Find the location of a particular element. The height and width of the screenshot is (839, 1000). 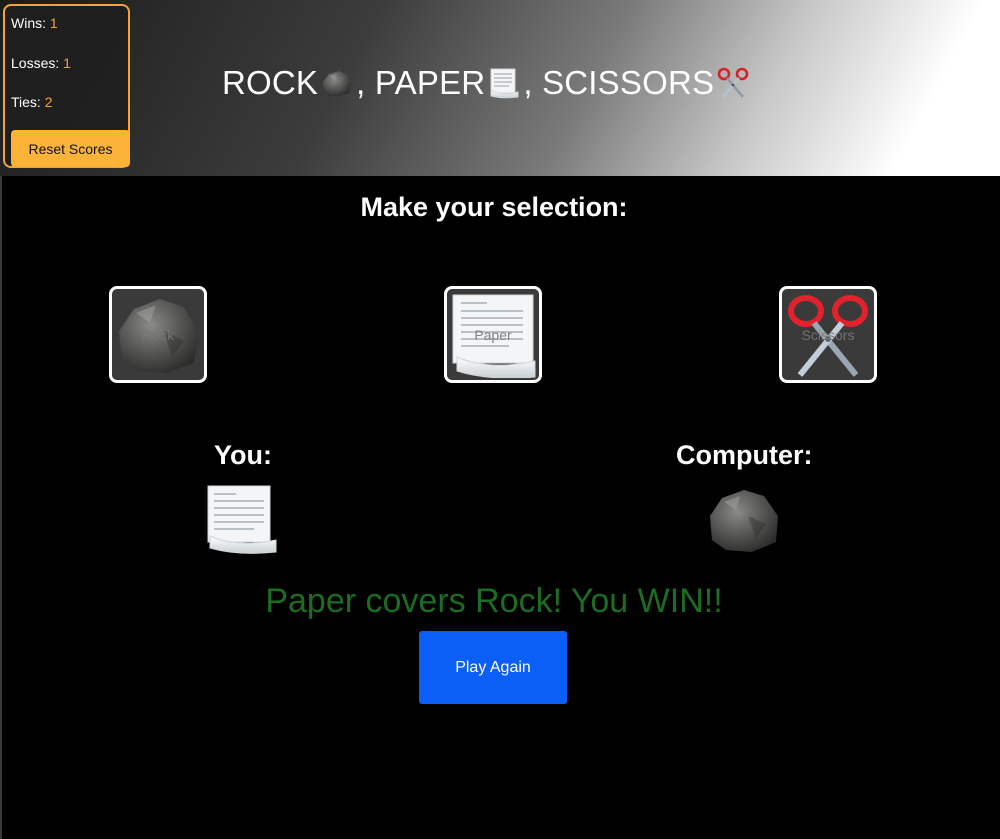

you-heading: You: is located at coordinates (243, 455).